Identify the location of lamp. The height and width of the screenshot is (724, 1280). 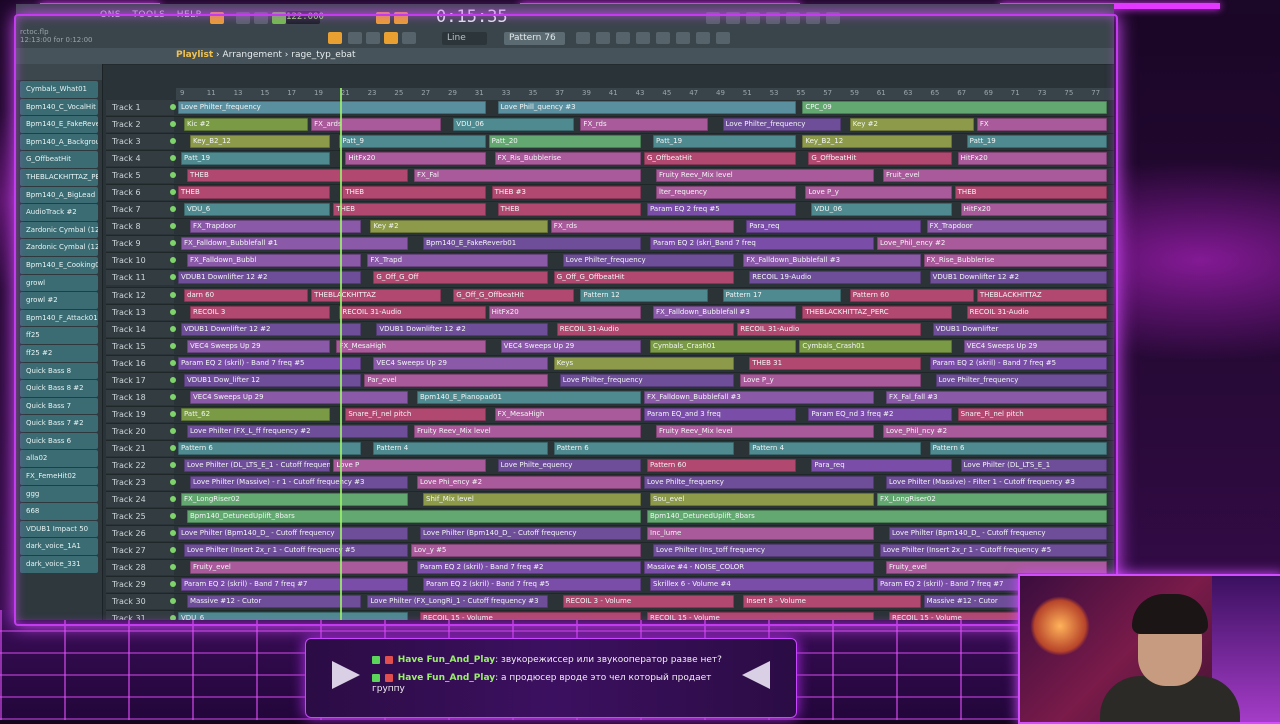
(1060, 626).